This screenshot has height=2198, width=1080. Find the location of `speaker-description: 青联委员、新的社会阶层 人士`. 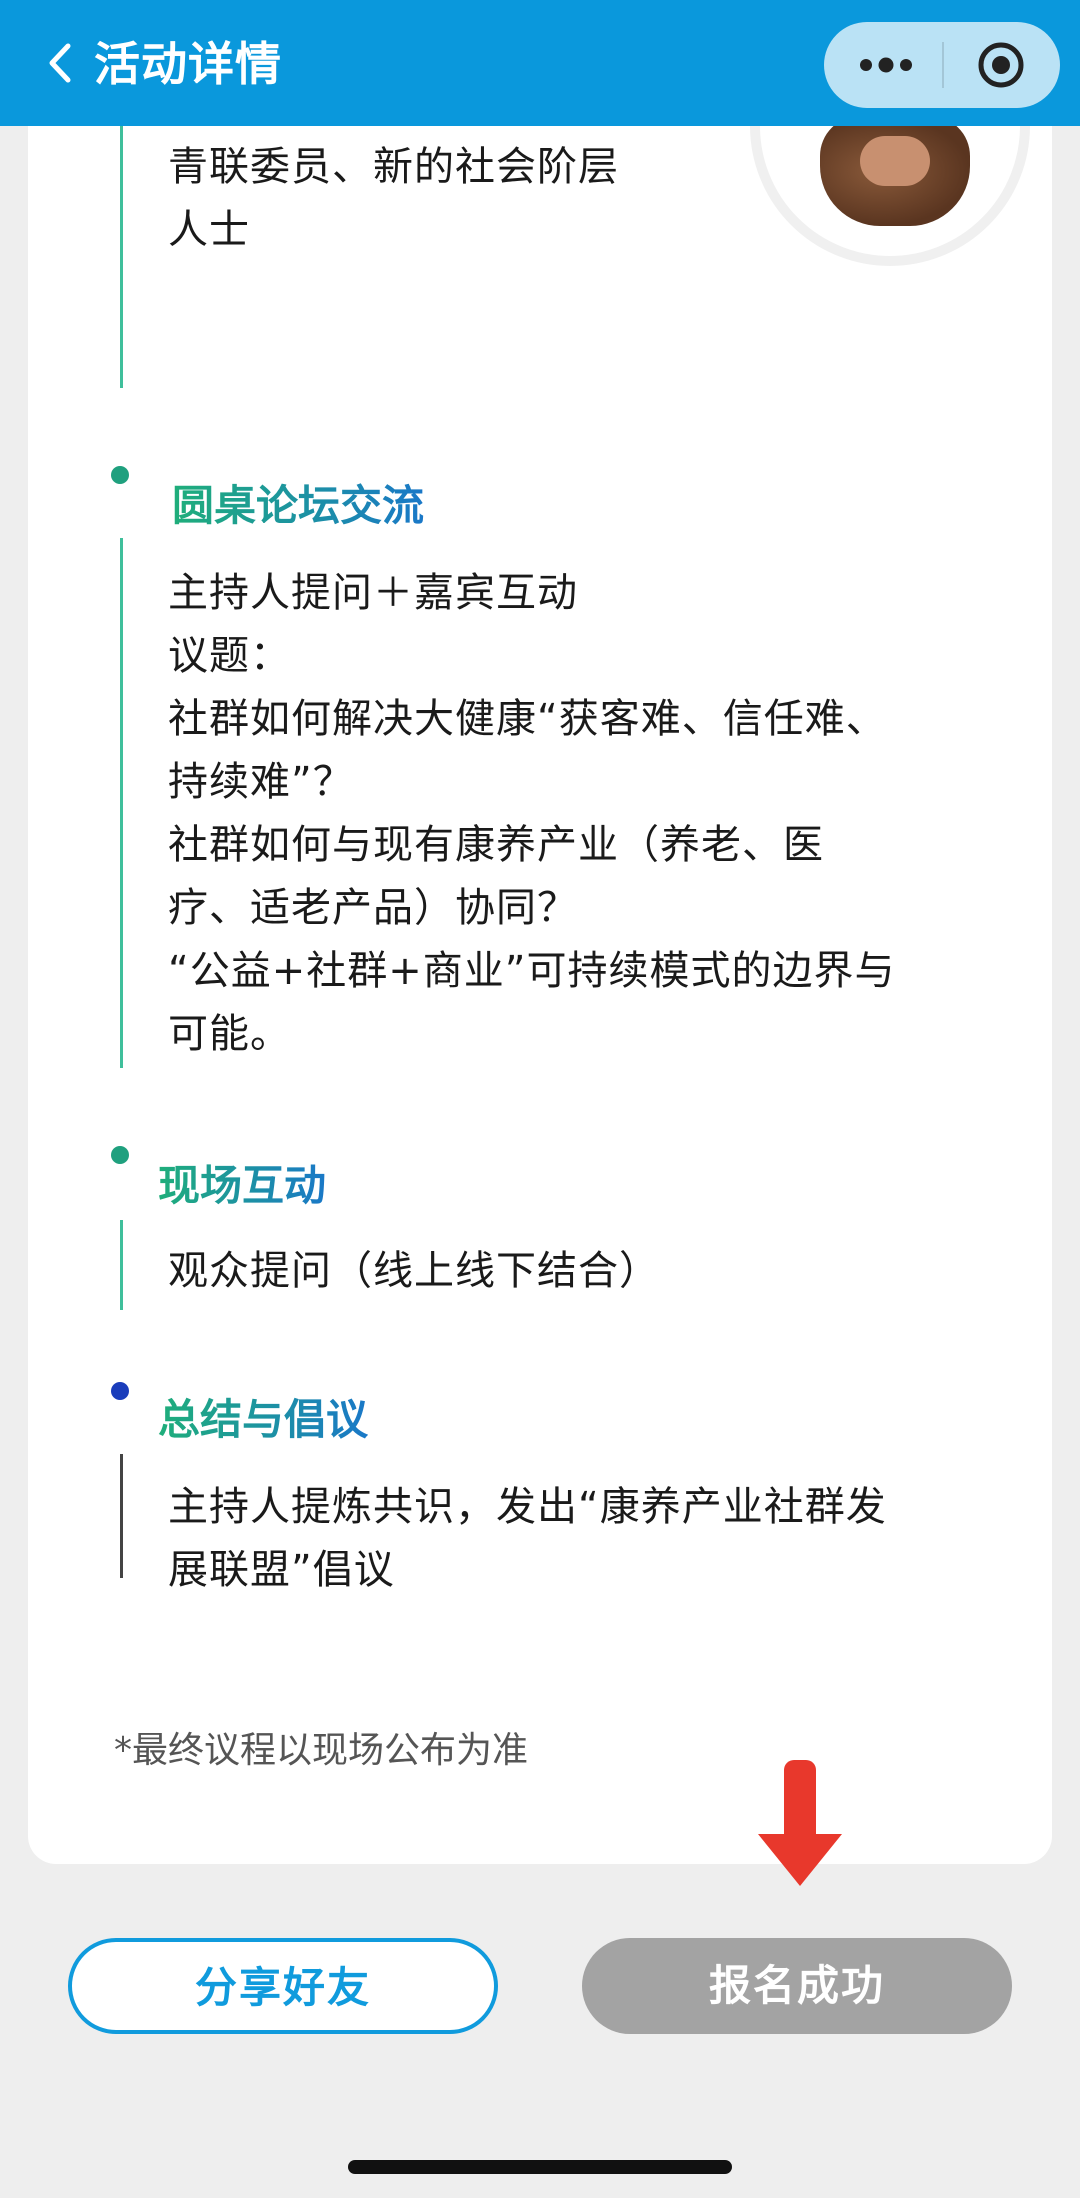

speaker-description: 青联委员、新的社会阶层 人士 is located at coordinates (583, 199).